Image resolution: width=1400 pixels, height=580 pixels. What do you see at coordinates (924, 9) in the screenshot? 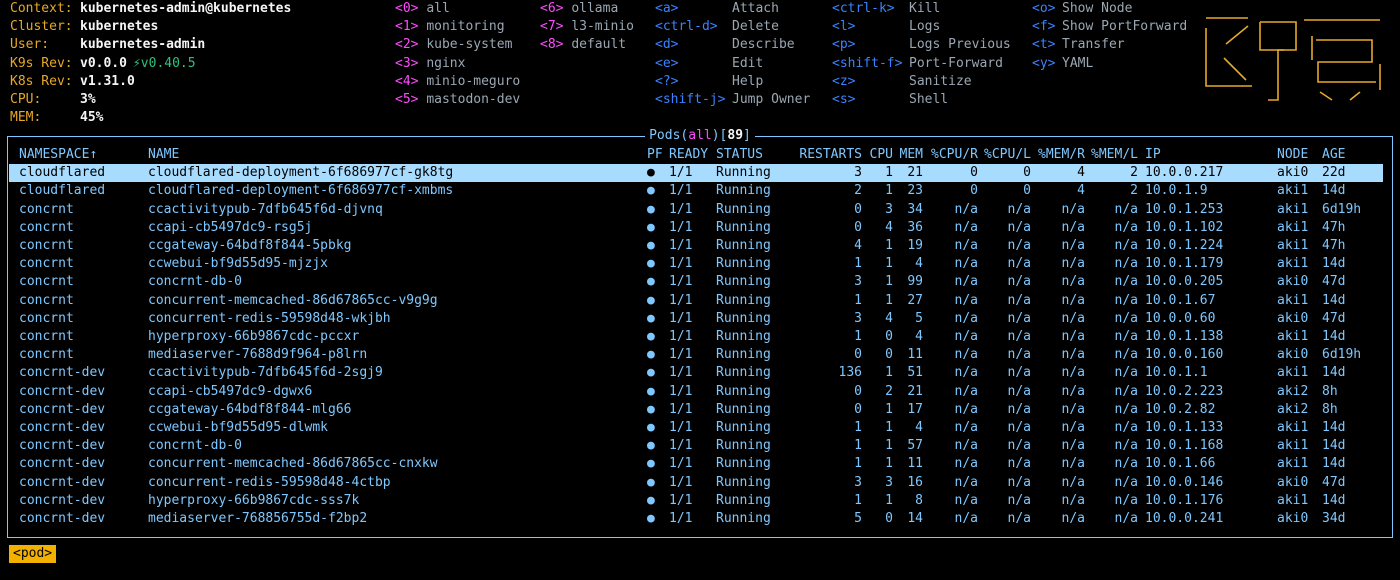
I see `action-label: Kill` at bounding box center [924, 9].